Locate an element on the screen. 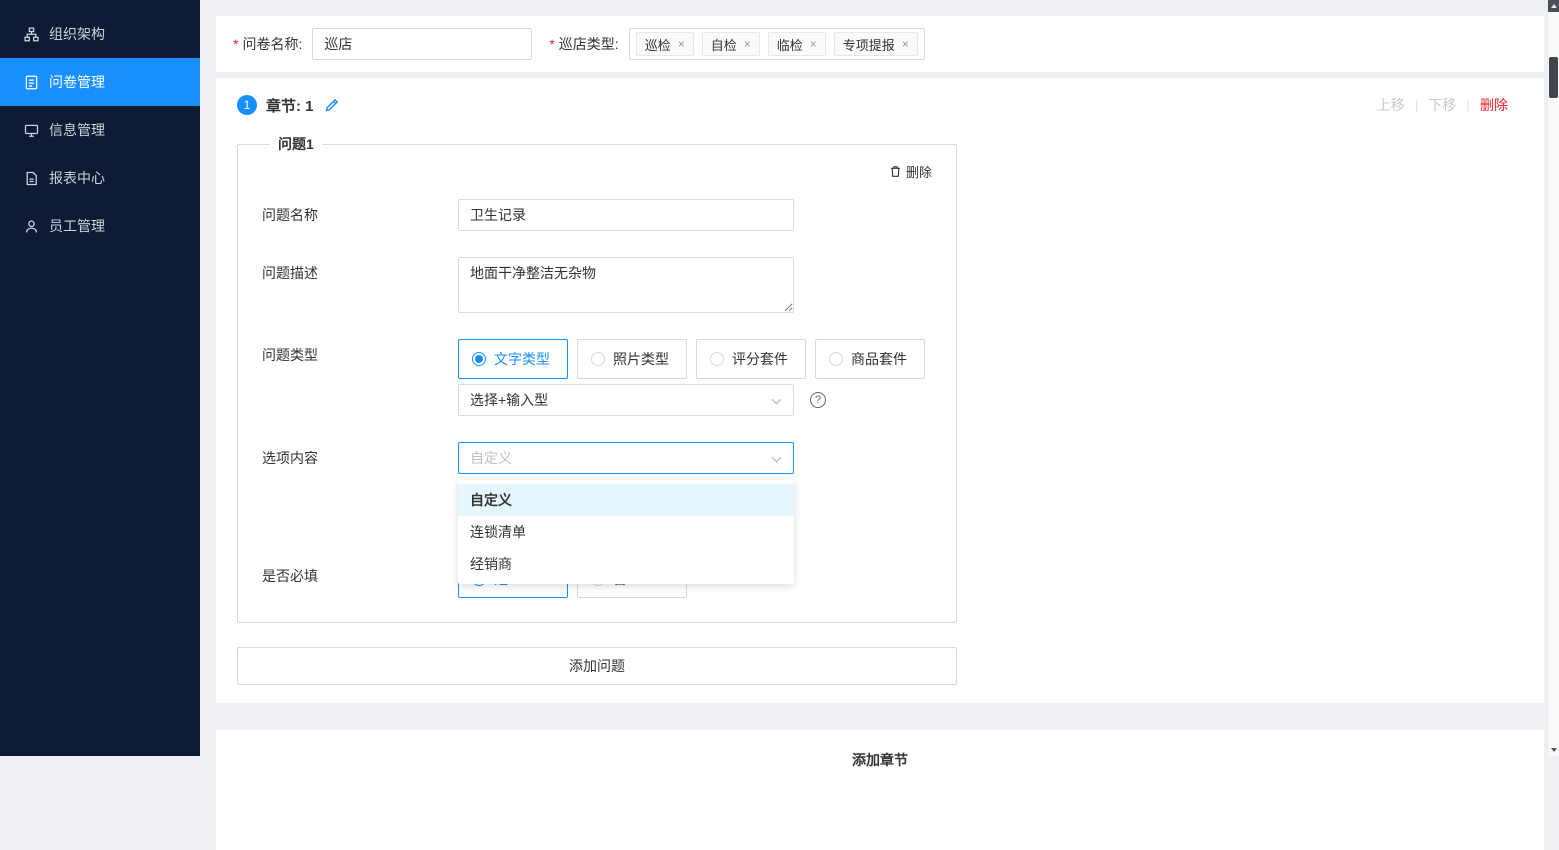 The image size is (1559, 850). tag-label: 临检 is located at coordinates (789, 45).